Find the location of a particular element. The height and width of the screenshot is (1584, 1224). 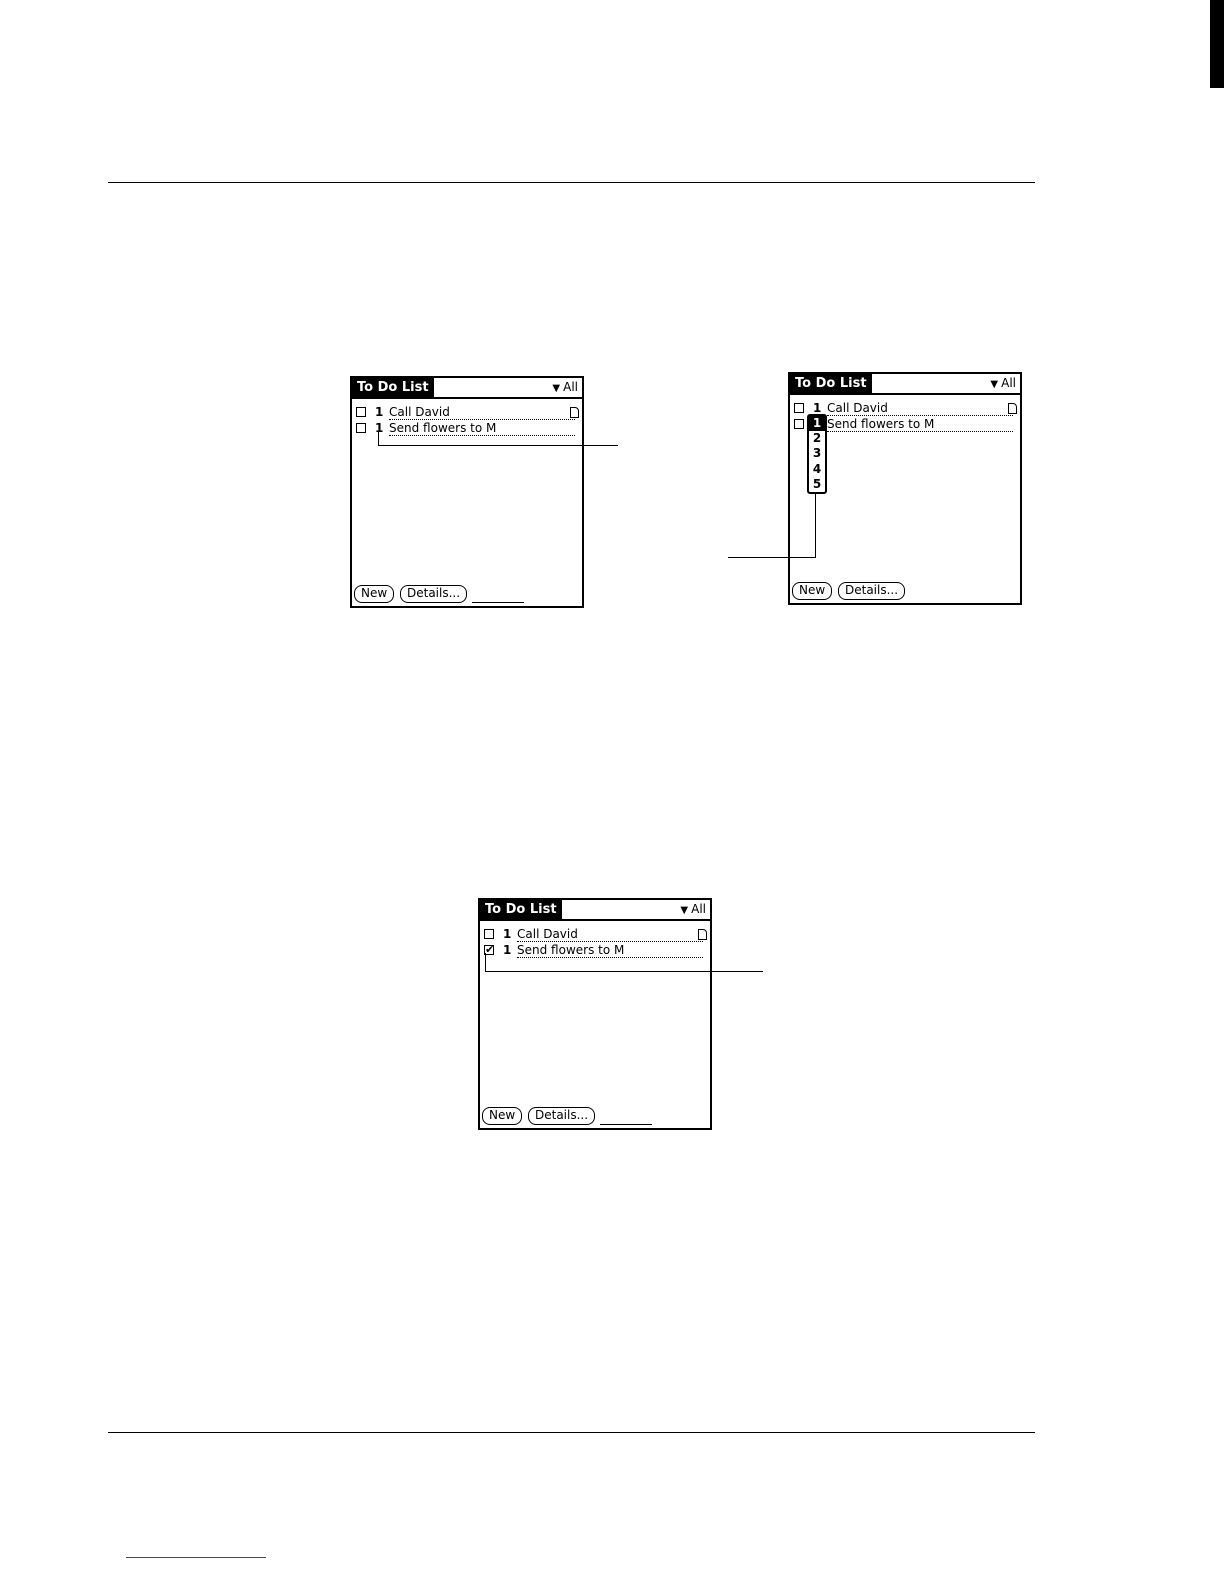

priority-popup-list: 1 2 3 4 5 is located at coordinates (817, 454).